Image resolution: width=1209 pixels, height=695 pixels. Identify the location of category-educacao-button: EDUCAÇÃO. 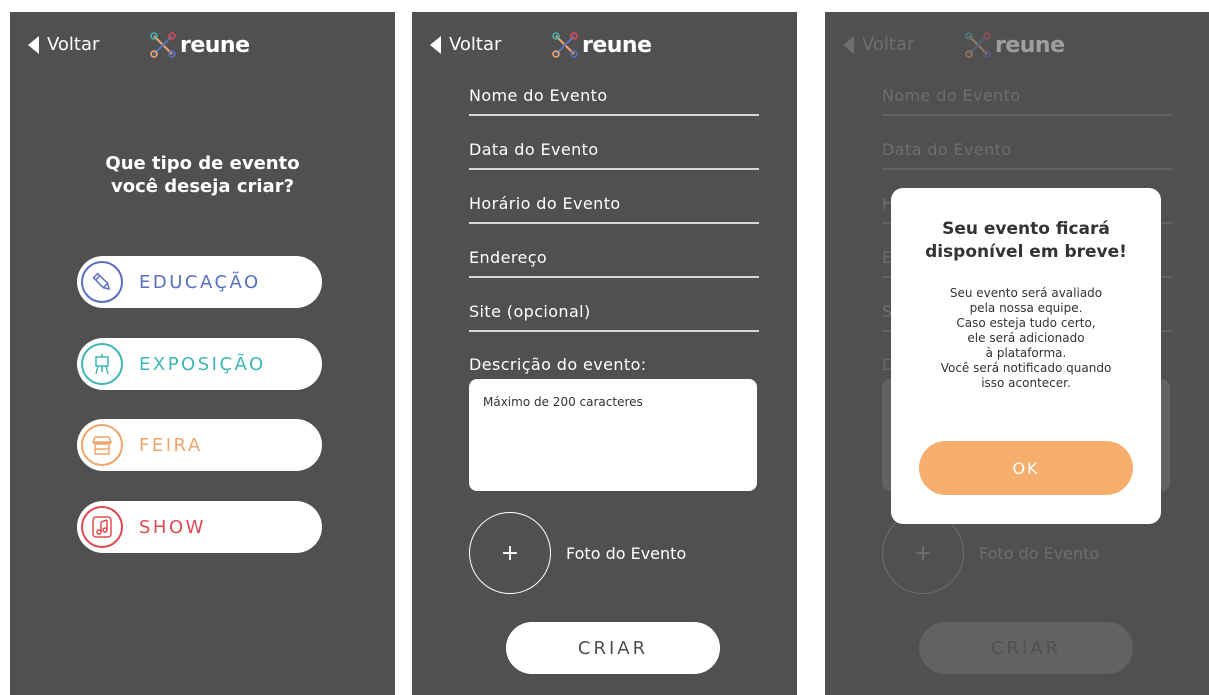
(199, 282).